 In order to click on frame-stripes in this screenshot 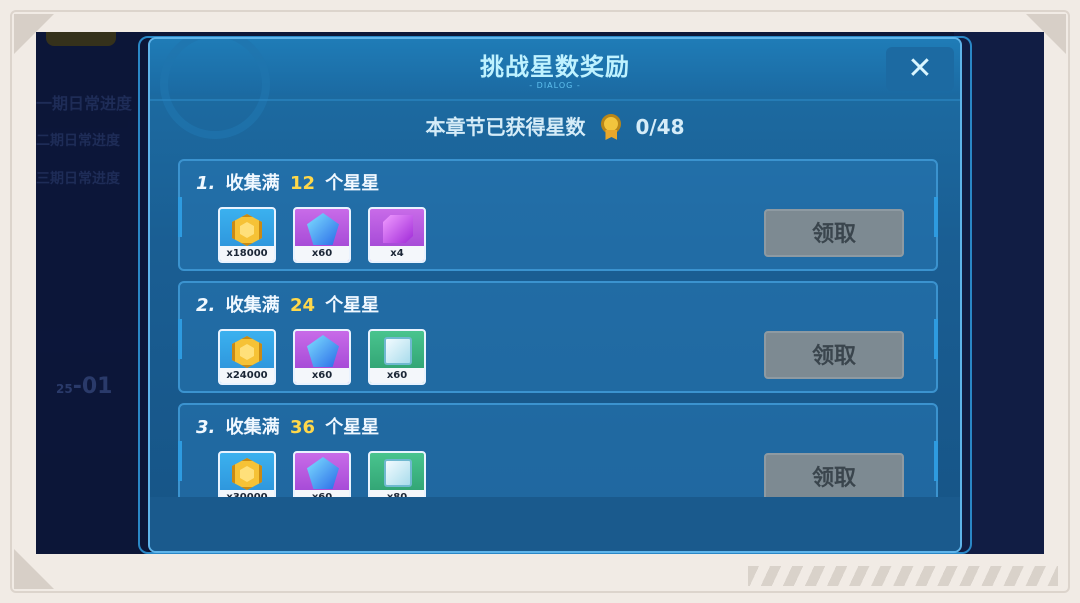, I will do `click(903, 576)`.